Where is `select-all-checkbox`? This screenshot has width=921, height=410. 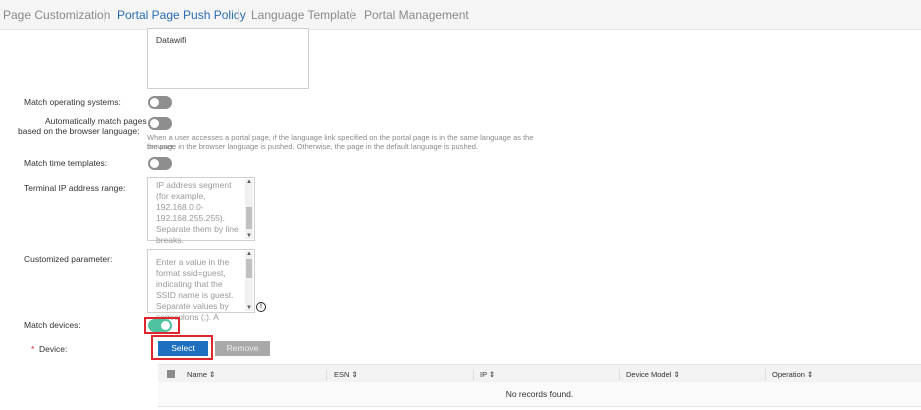
select-all-checkbox is located at coordinates (171, 374).